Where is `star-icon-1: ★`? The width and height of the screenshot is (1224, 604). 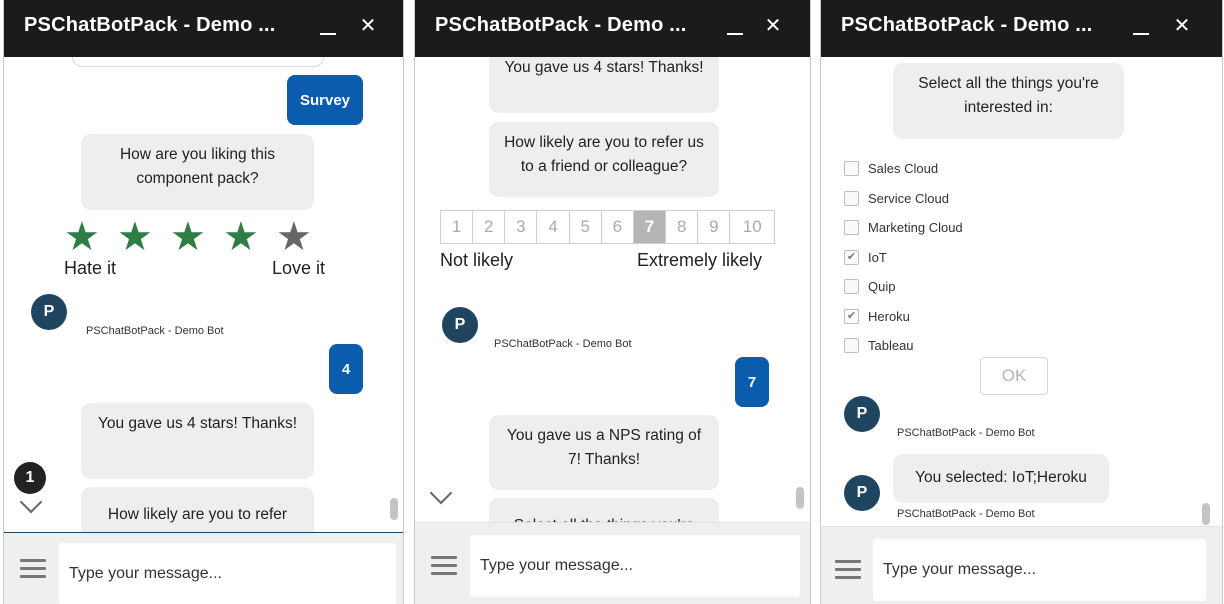 star-icon-1: ★ is located at coordinates (82, 237).